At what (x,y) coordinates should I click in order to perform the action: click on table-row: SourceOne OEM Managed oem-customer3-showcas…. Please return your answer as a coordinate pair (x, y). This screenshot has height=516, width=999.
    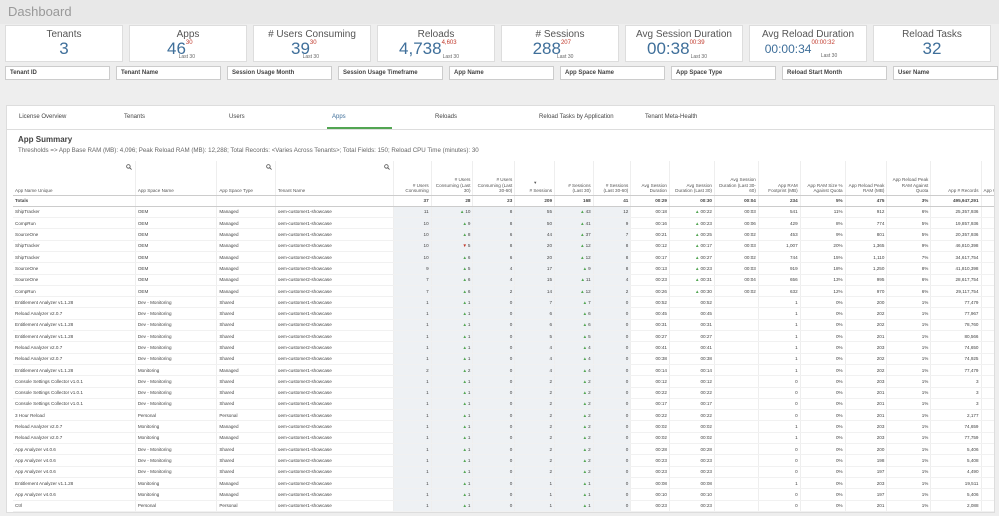
    Looking at the image, I should click on (503, 268).